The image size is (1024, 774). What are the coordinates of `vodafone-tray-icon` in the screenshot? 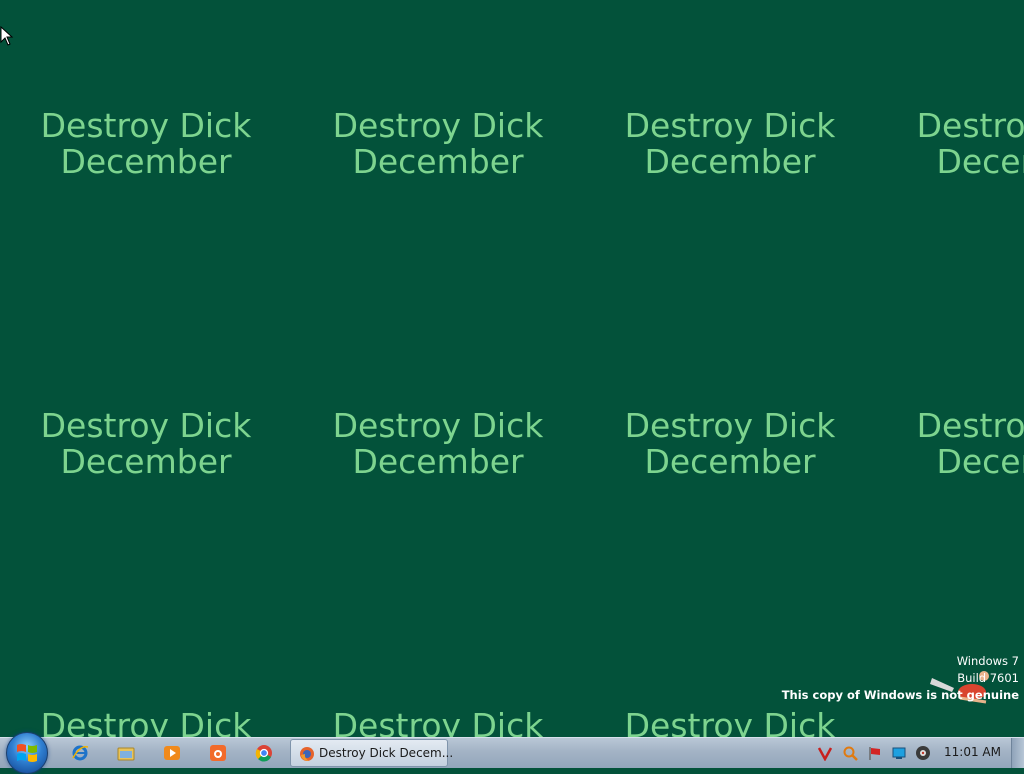 It's located at (825, 753).